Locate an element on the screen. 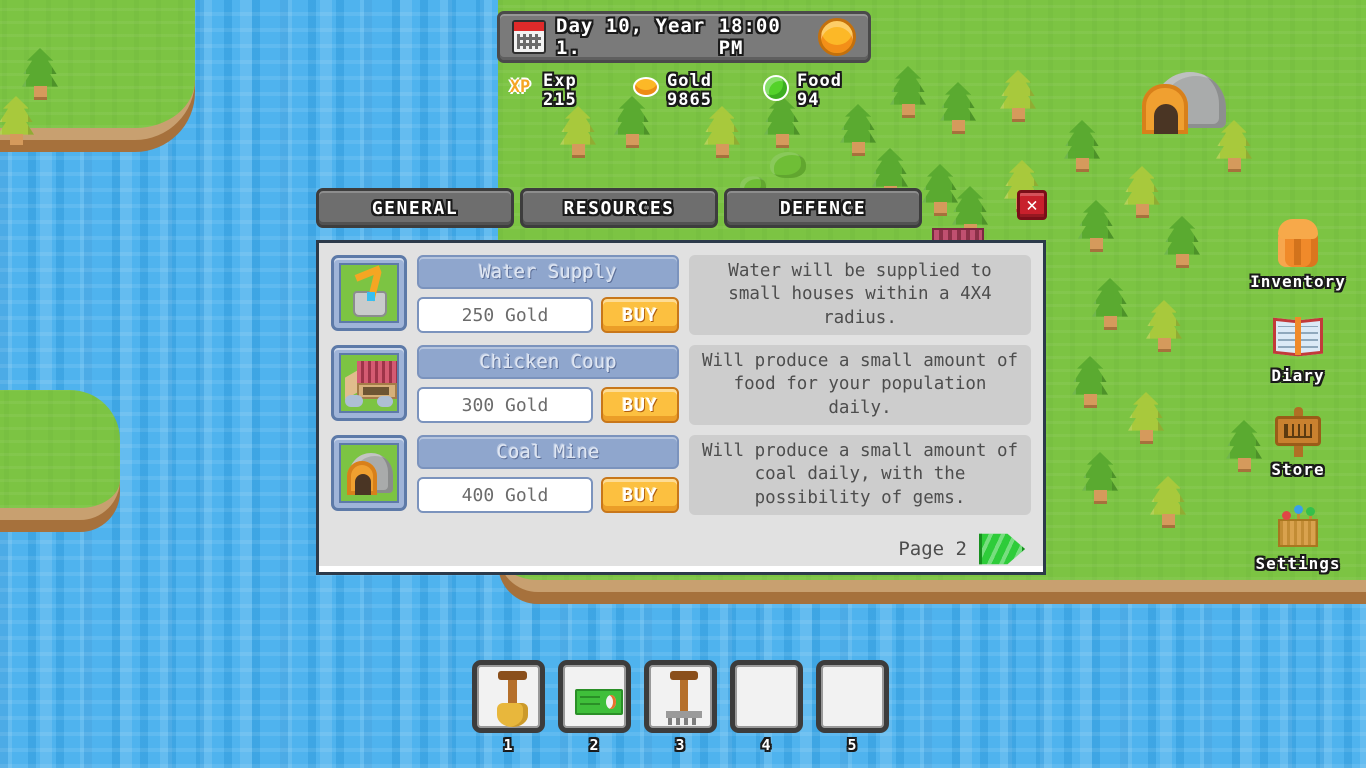 The height and width of the screenshot is (768, 1366). item-name: Coal Mine is located at coordinates (548, 452).